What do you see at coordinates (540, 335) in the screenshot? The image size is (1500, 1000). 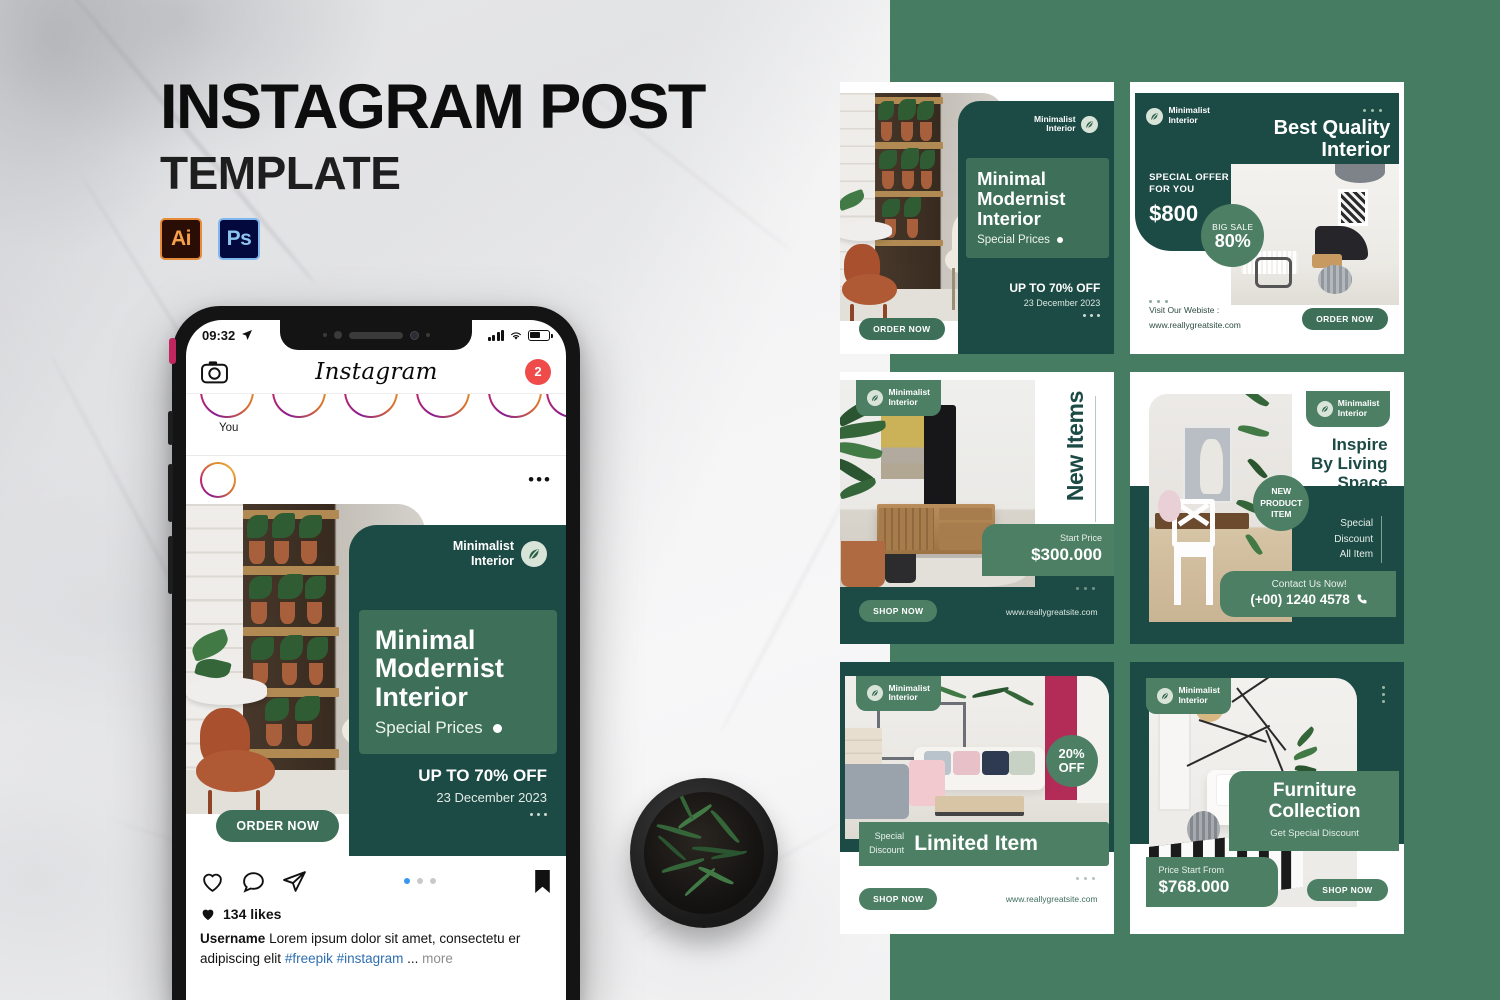 I see `battery-icon` at bounding box center [540, 335].